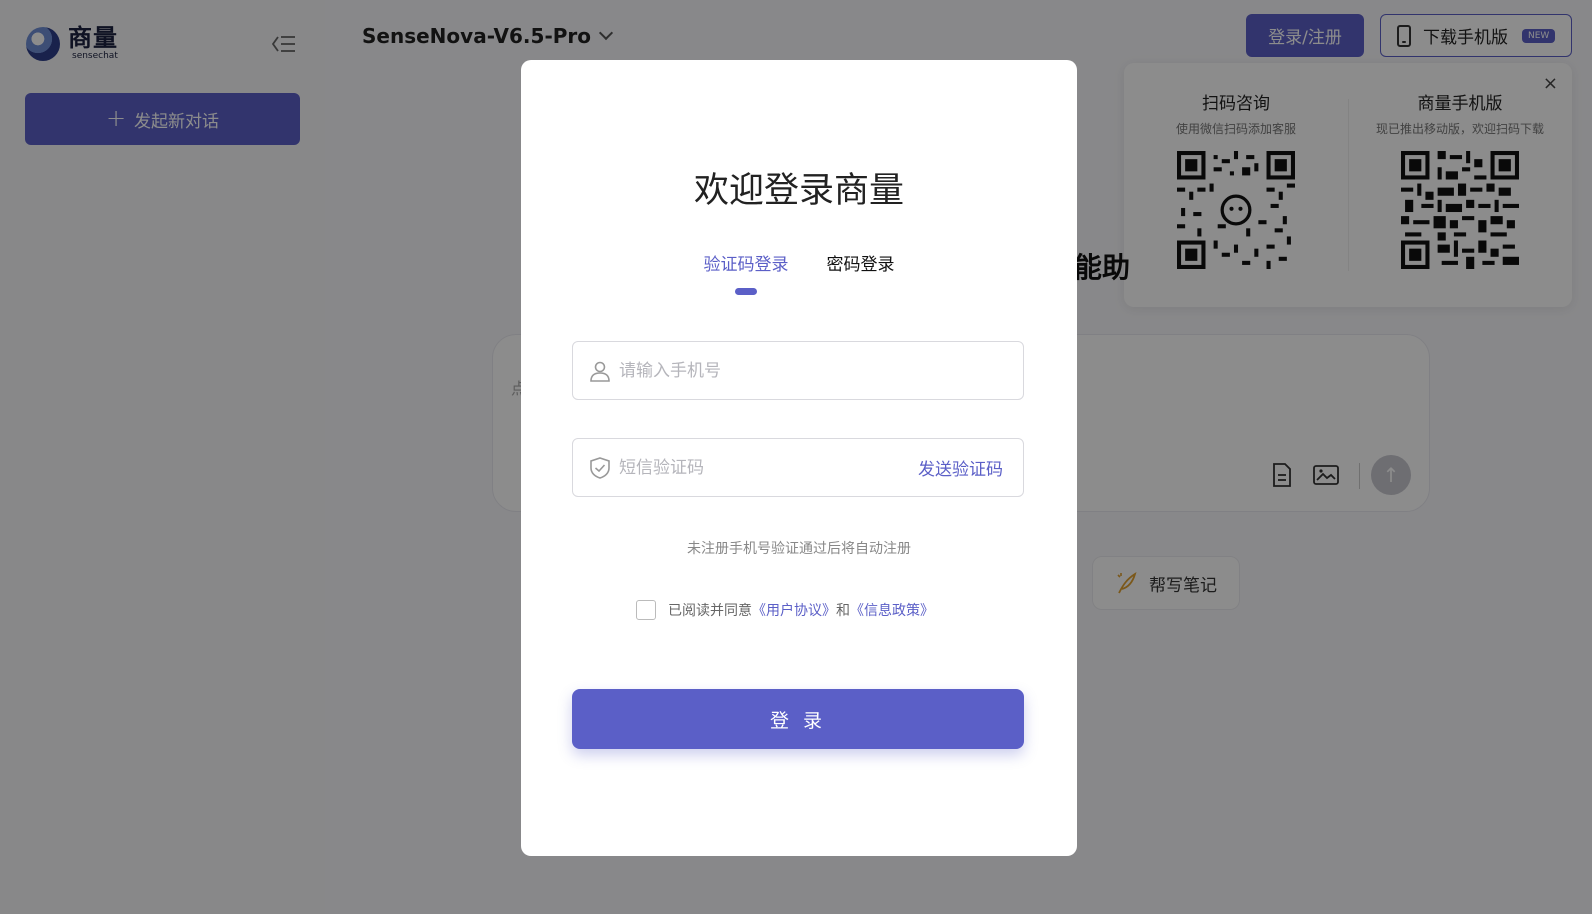 This screenshot has height=914, width=1592. I want to click on tab-sms-login-label: 验证码登录, so click(746, 265).